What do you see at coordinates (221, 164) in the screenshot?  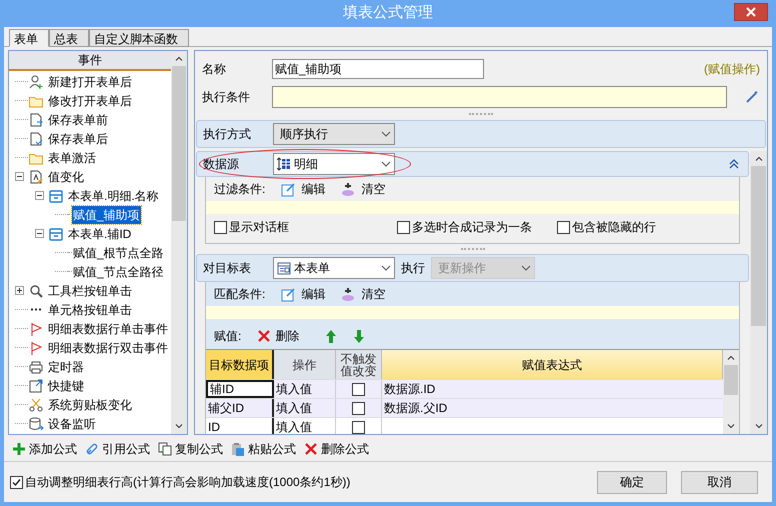 I see `field-label: 数据源` at bounding box center [221, 164].